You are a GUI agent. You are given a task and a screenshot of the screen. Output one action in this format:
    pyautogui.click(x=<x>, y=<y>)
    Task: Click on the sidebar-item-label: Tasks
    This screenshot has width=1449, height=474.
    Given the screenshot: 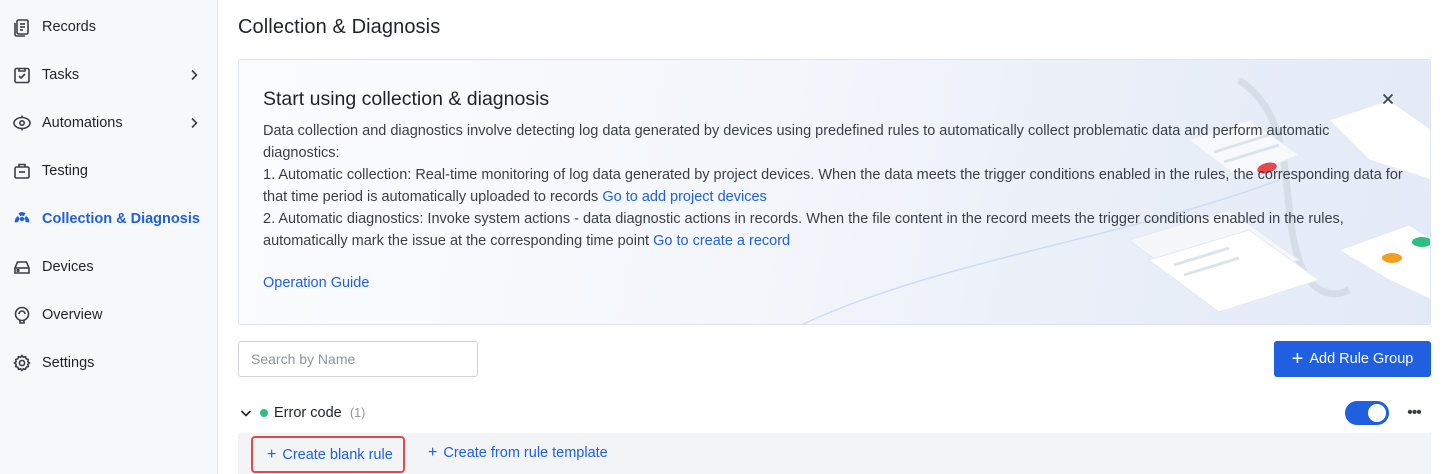 What is the action you would take?
    pyautogui.click(x=61, y=75)
    